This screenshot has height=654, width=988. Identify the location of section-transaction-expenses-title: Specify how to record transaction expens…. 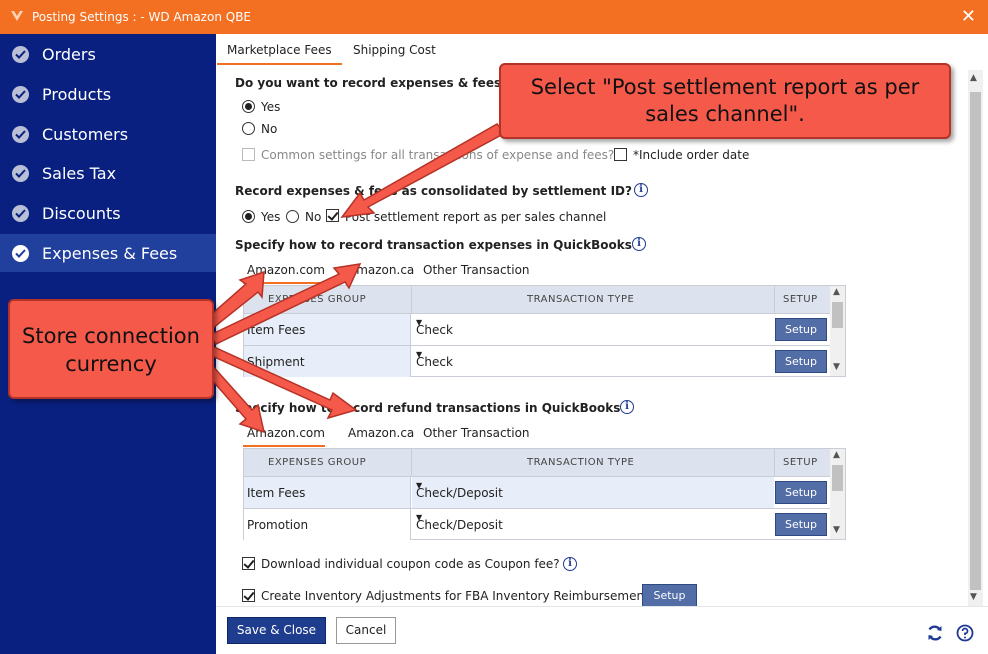
(433, 245).